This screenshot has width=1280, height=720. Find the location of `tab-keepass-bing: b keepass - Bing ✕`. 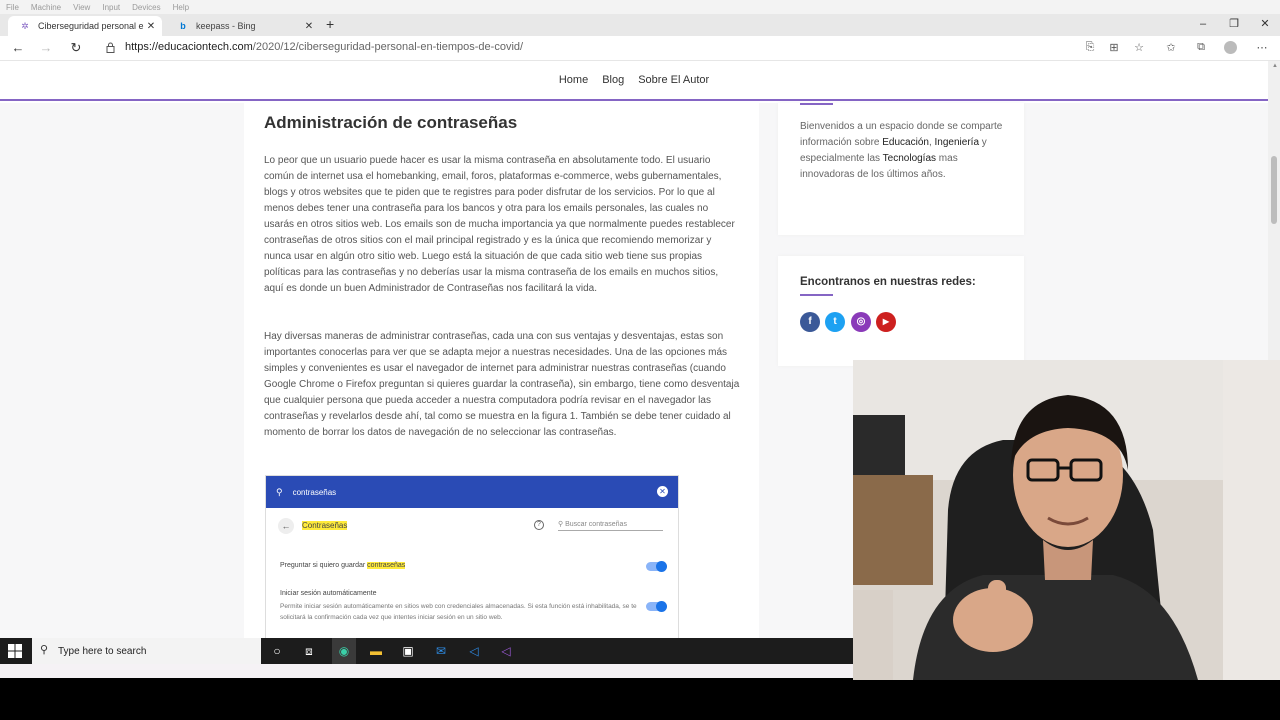

tab-keepass-bing: b keepass - Bing ✕ is located at coordinates (243, 26).